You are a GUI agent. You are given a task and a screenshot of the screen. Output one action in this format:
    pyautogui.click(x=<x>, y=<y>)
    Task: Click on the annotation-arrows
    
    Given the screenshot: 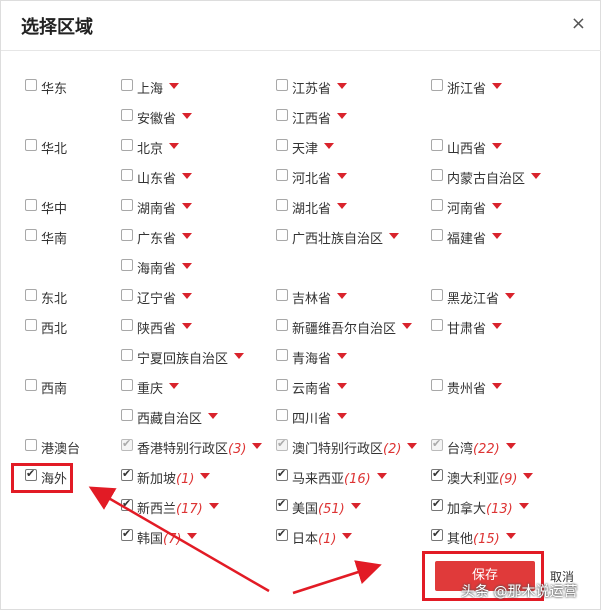 What is the action you would take?
    pyautogui.click(x=235, y=540)
    